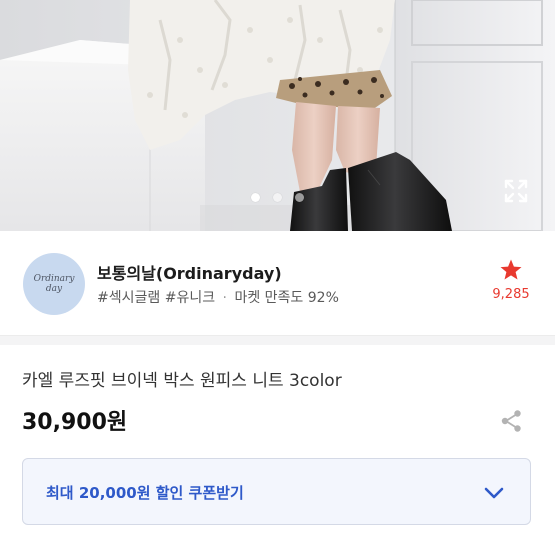 This screenshot has width=555, height=555. What do you see at coordinates (511, 421) in the screenshot?
I see `share-icon` at bounding box center [511, 421].